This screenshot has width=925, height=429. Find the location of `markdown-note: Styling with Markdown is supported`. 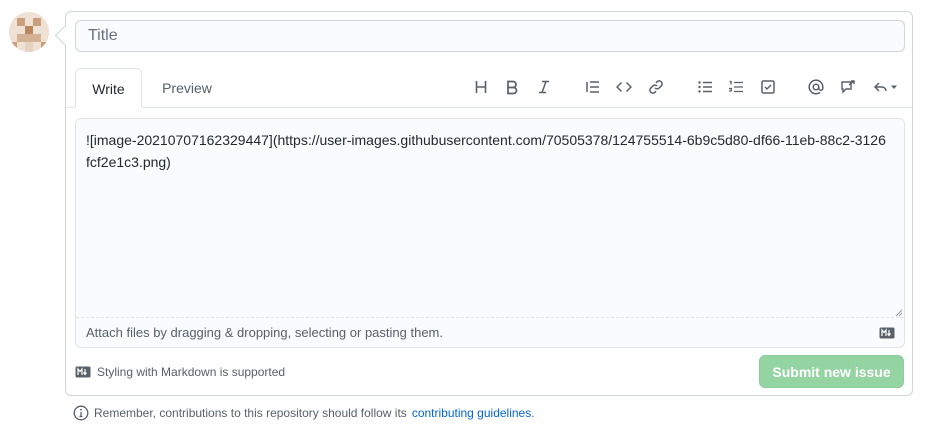

markdown-note: Styling with Markdown is supported is located at coordinates (180, 372).